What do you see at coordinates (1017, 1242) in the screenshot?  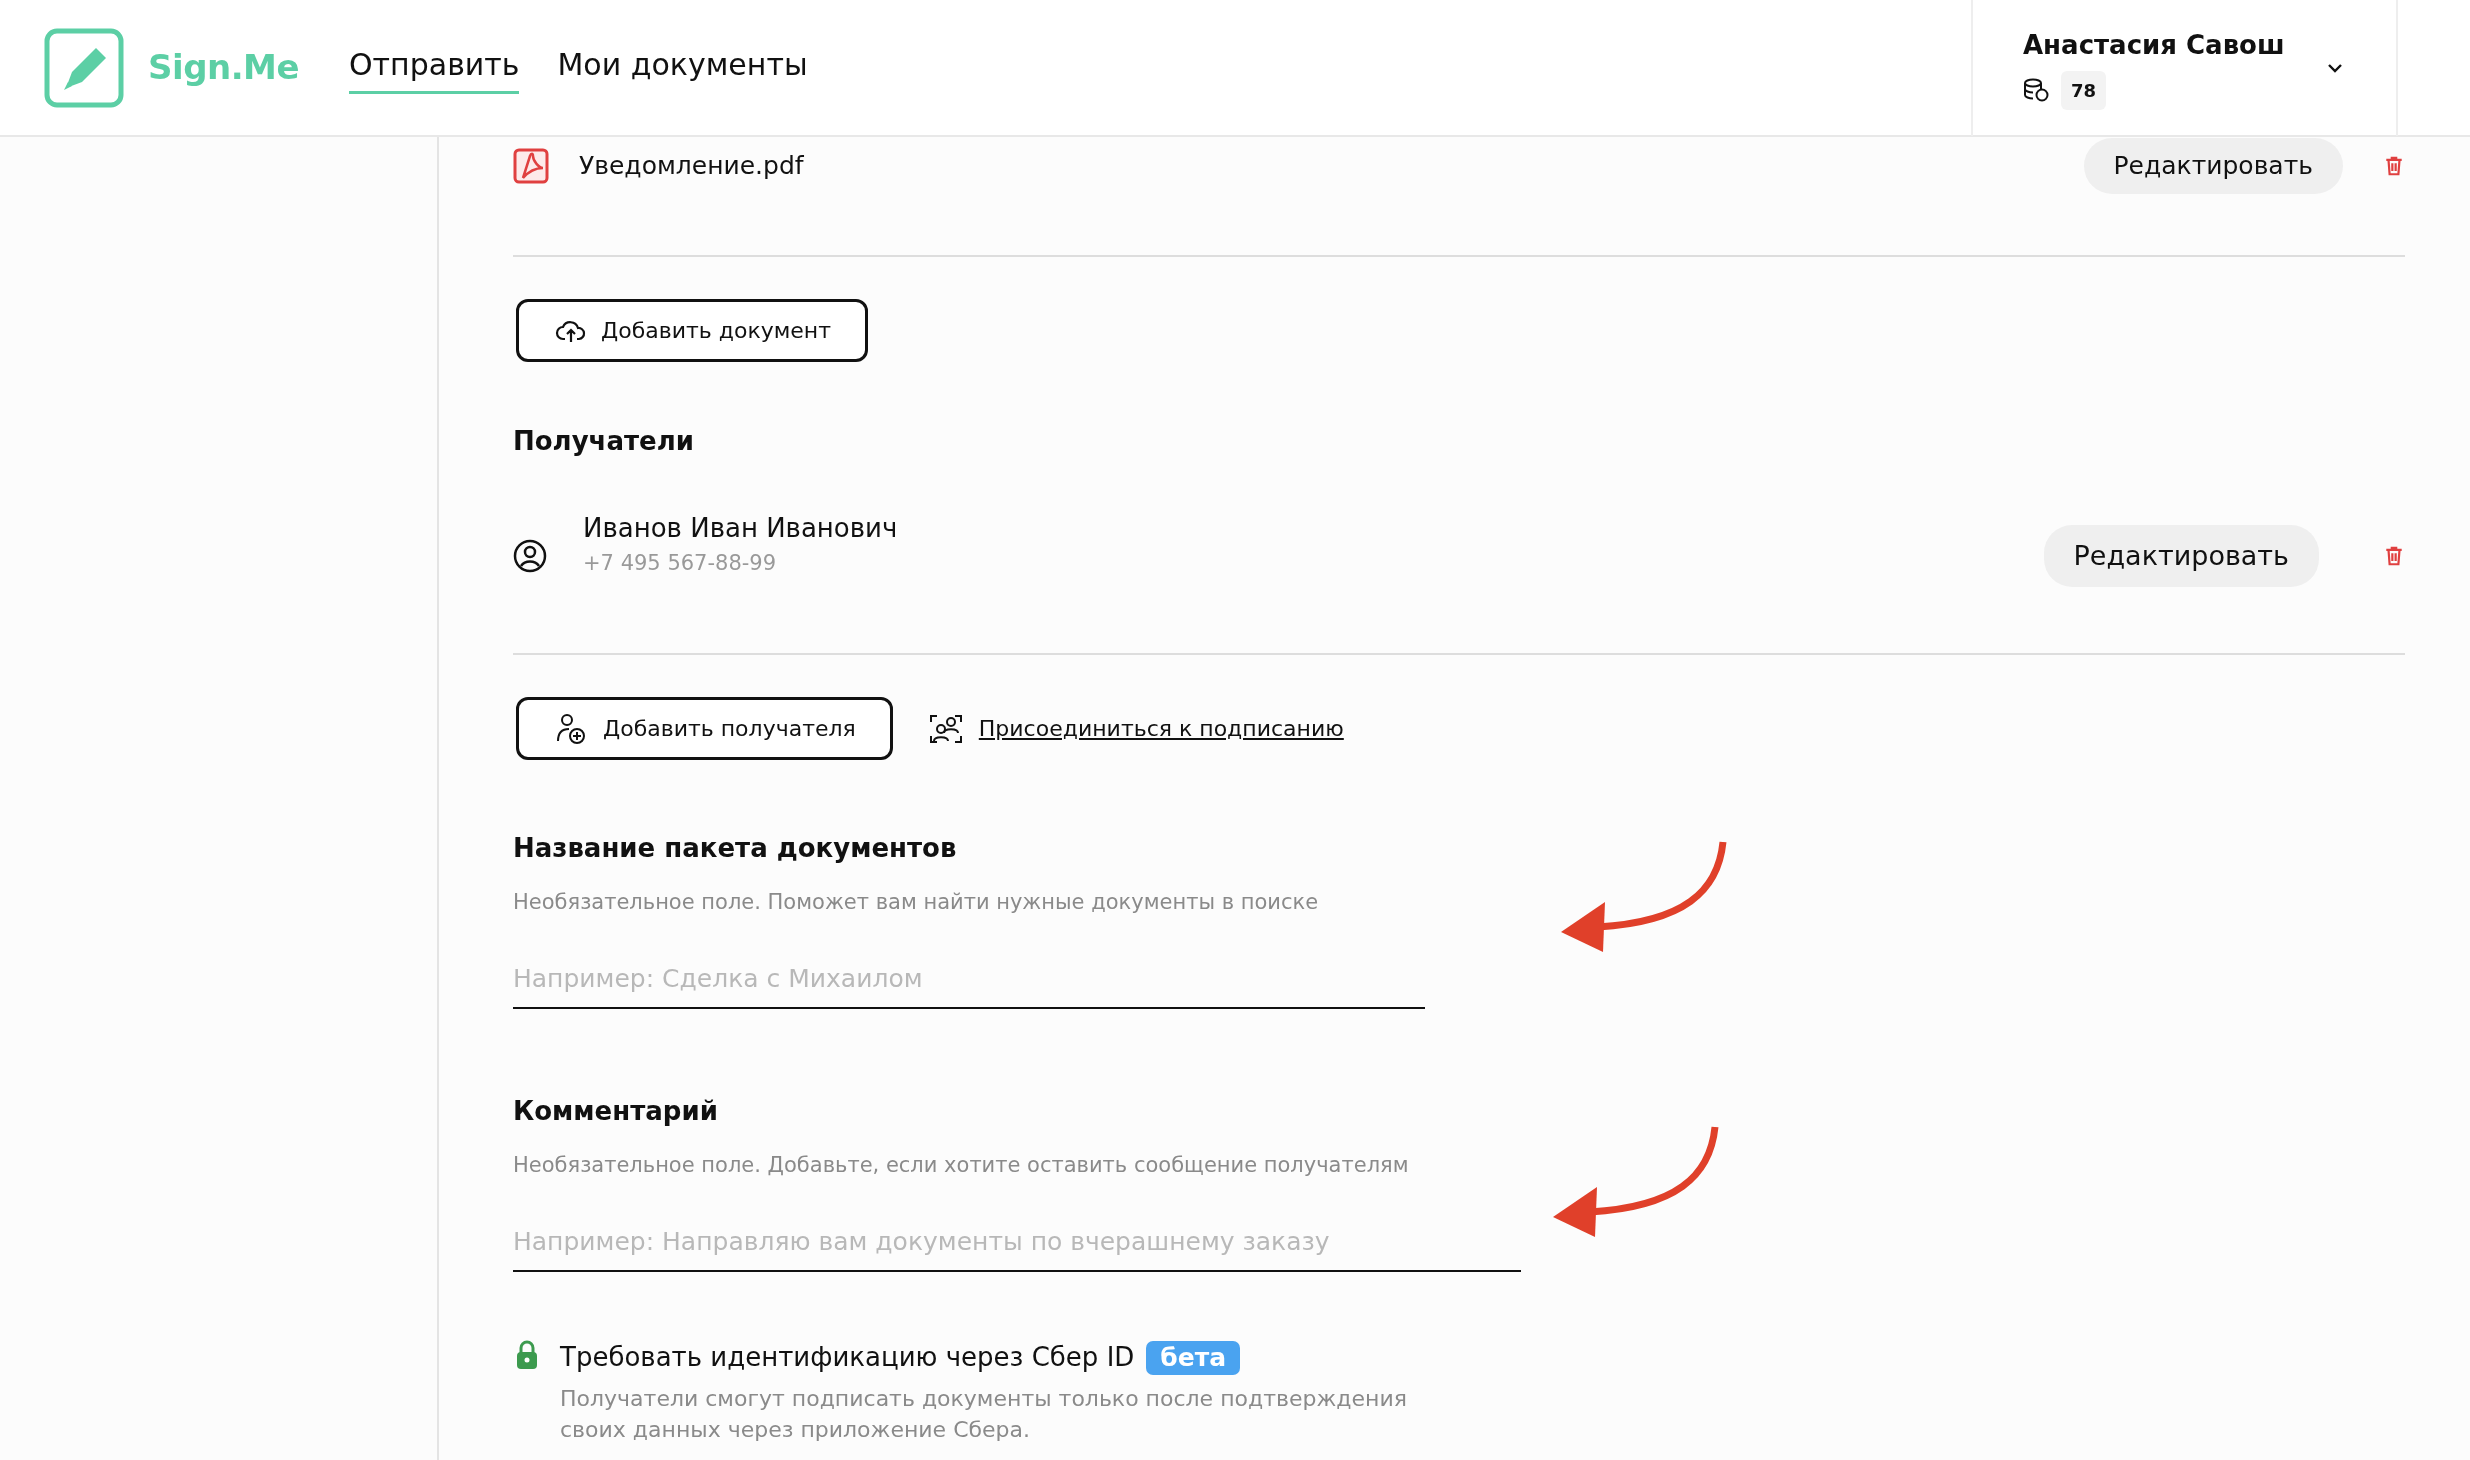 I see `text-field: Например: Направляю вам документы по вчерашнему заказу` at bounding box center [1017, 1242].